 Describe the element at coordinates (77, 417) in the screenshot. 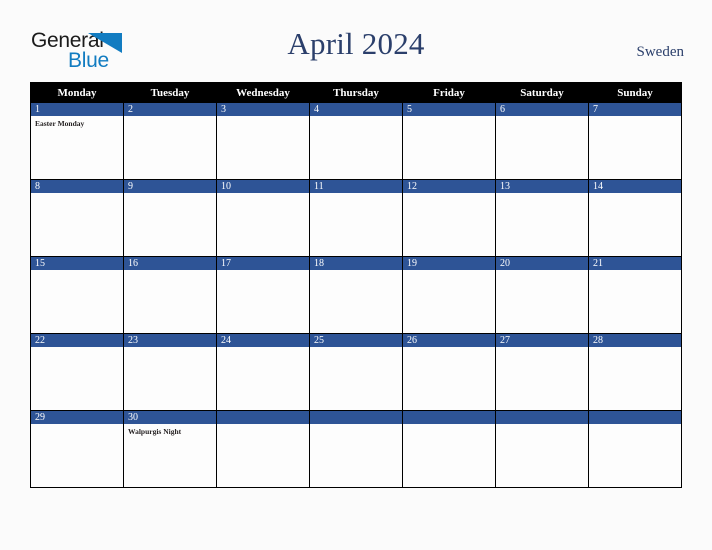

I see `day-number: 29` at that location.